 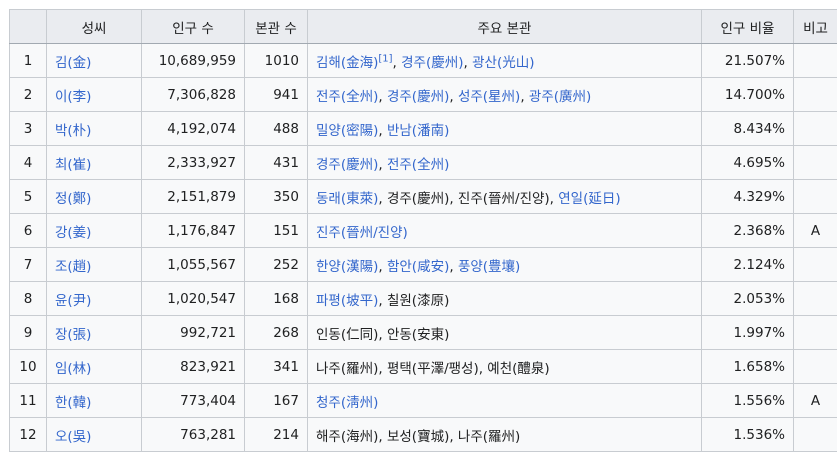 What do you see at coordinates (28, 26) in the screenshot?
I see `header-rank` at bounding box center [28, 26].